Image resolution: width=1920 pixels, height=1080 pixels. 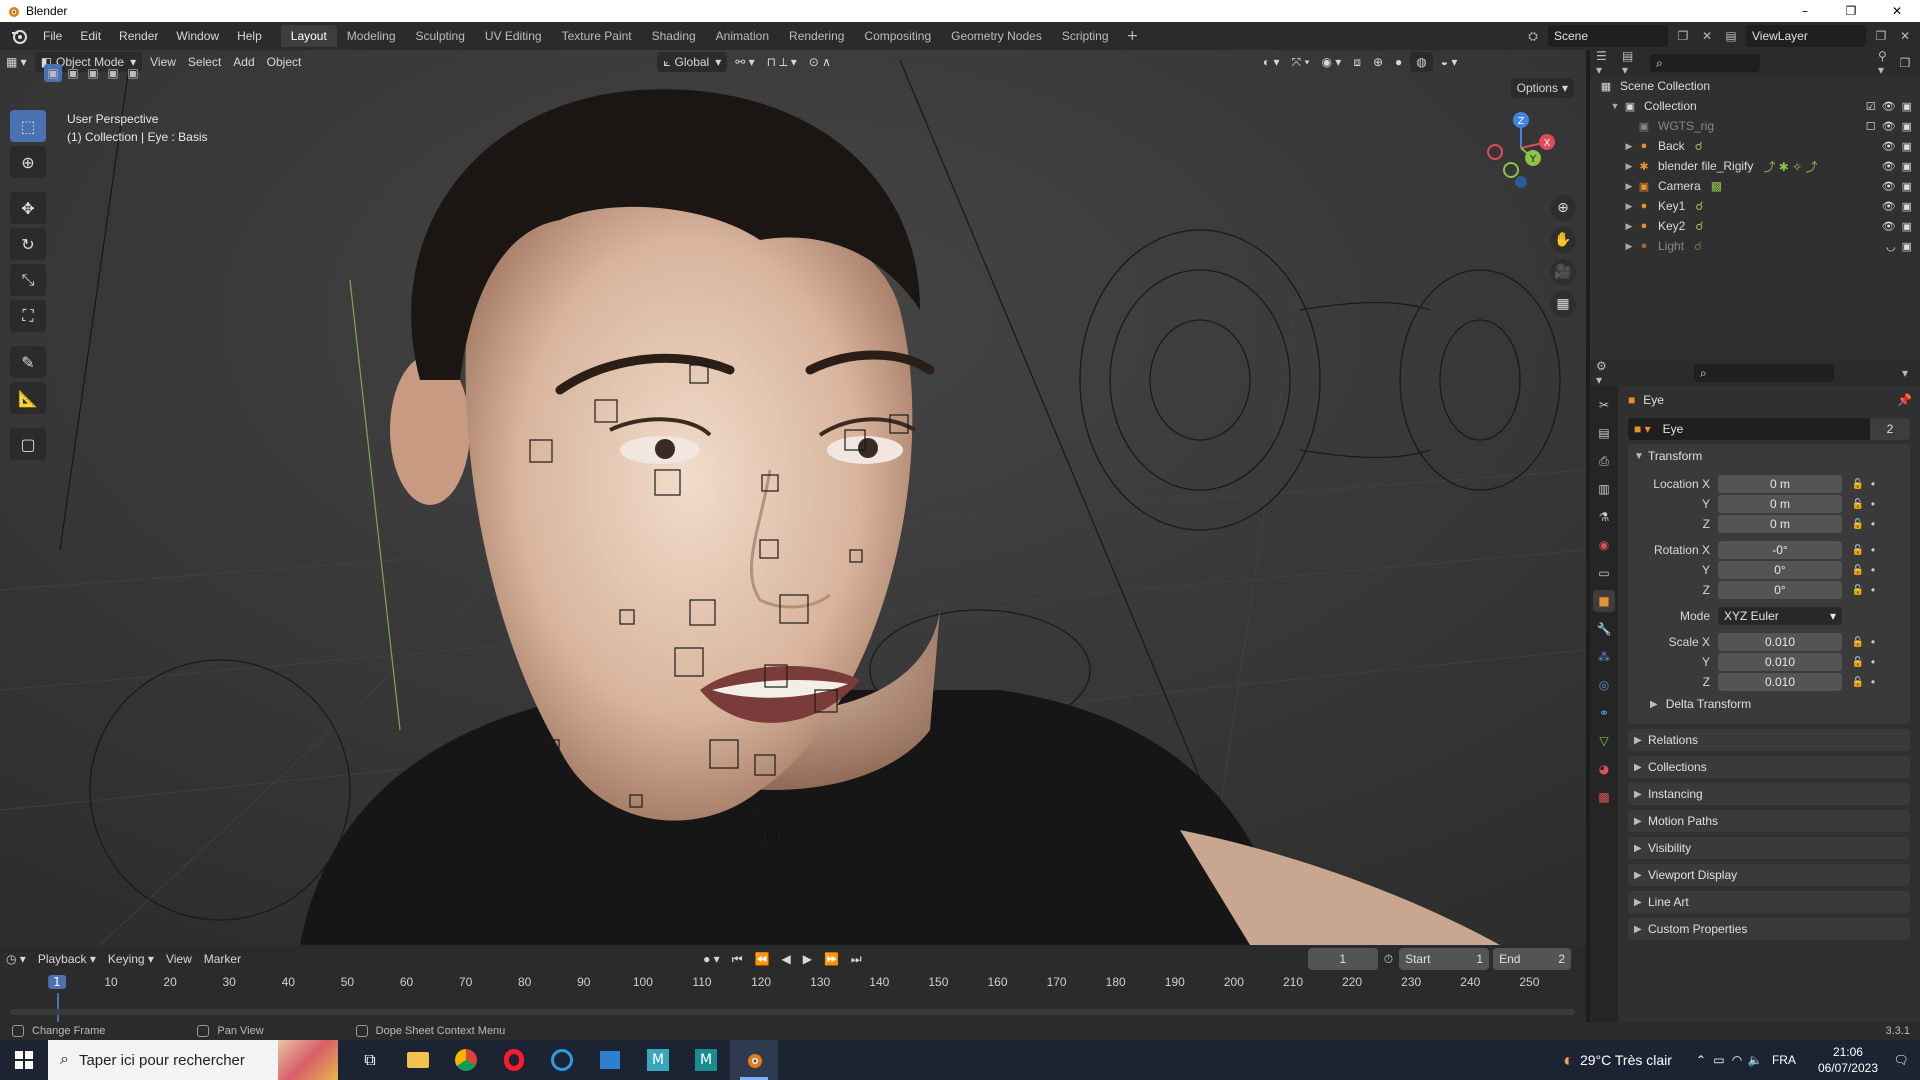 I want to click on start-frame-field: Start 1, so click(x=1444, y=959).